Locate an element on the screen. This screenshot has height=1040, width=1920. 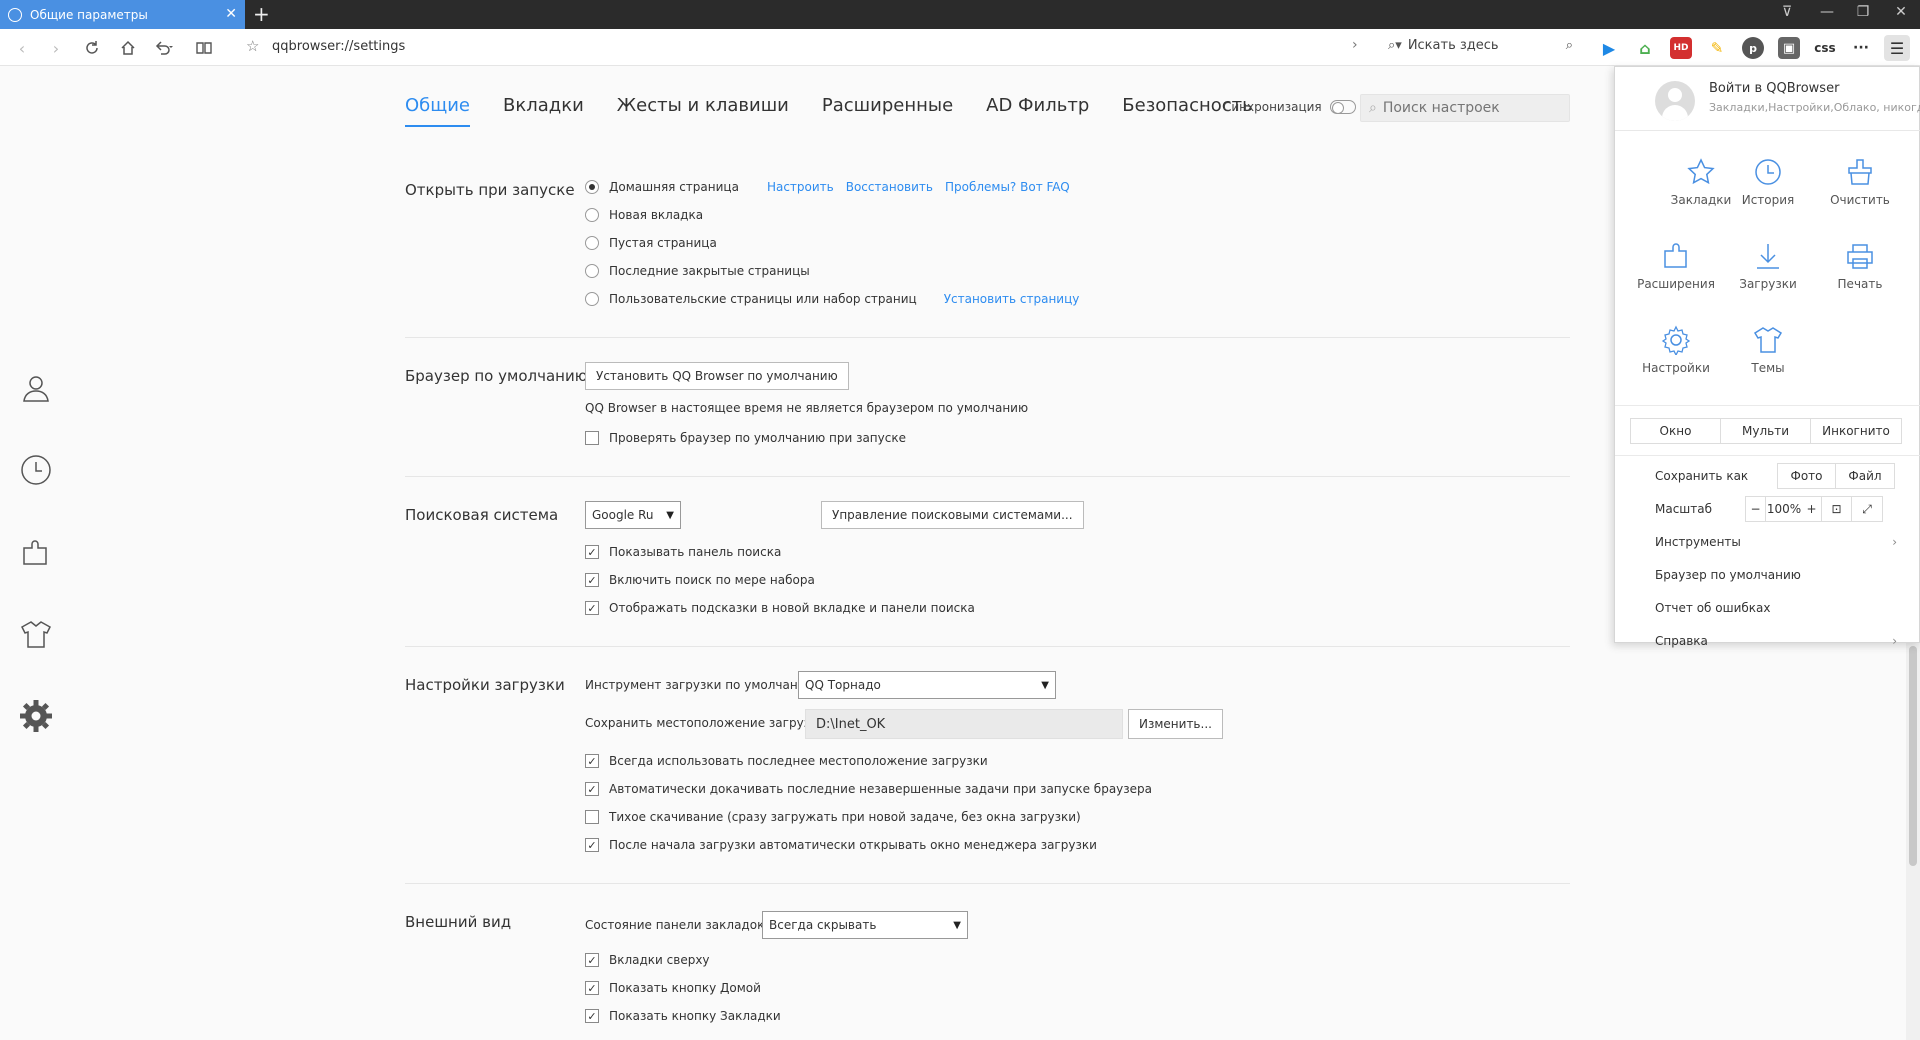
css-extension-icon: css is located at coordinates (1825, 48).